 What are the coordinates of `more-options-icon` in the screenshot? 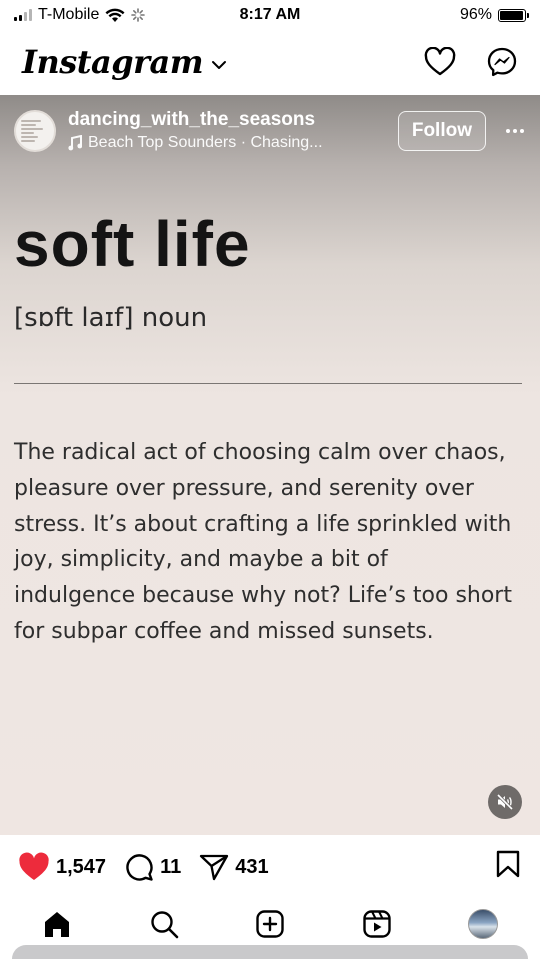 It's located at (515, 131).